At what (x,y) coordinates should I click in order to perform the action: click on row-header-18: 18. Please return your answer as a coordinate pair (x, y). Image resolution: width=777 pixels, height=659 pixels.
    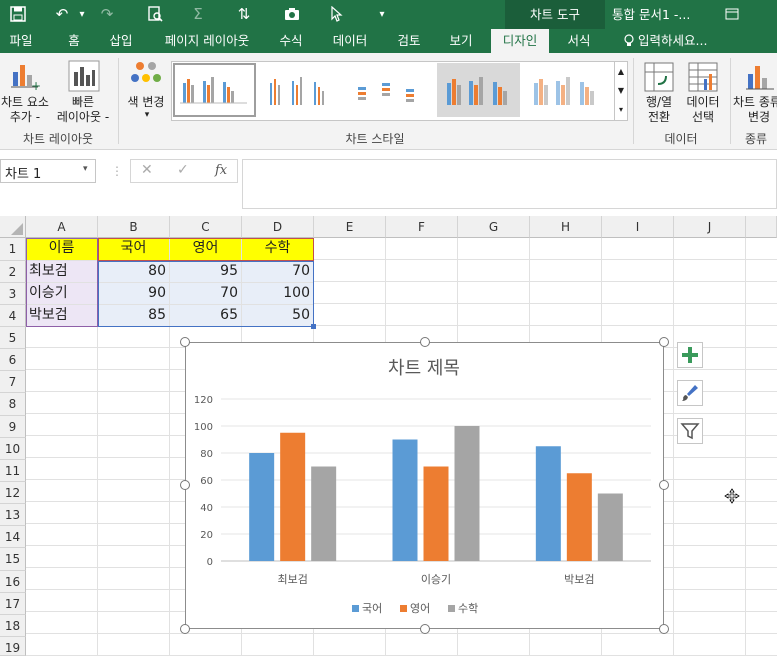
    Looking at the image, I should click on (13, 626).